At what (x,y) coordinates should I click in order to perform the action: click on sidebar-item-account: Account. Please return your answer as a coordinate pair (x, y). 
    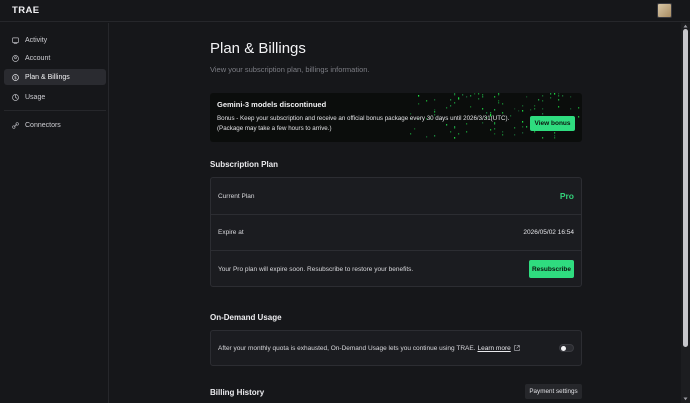
    Looking at the image, I should click on (55, 58).